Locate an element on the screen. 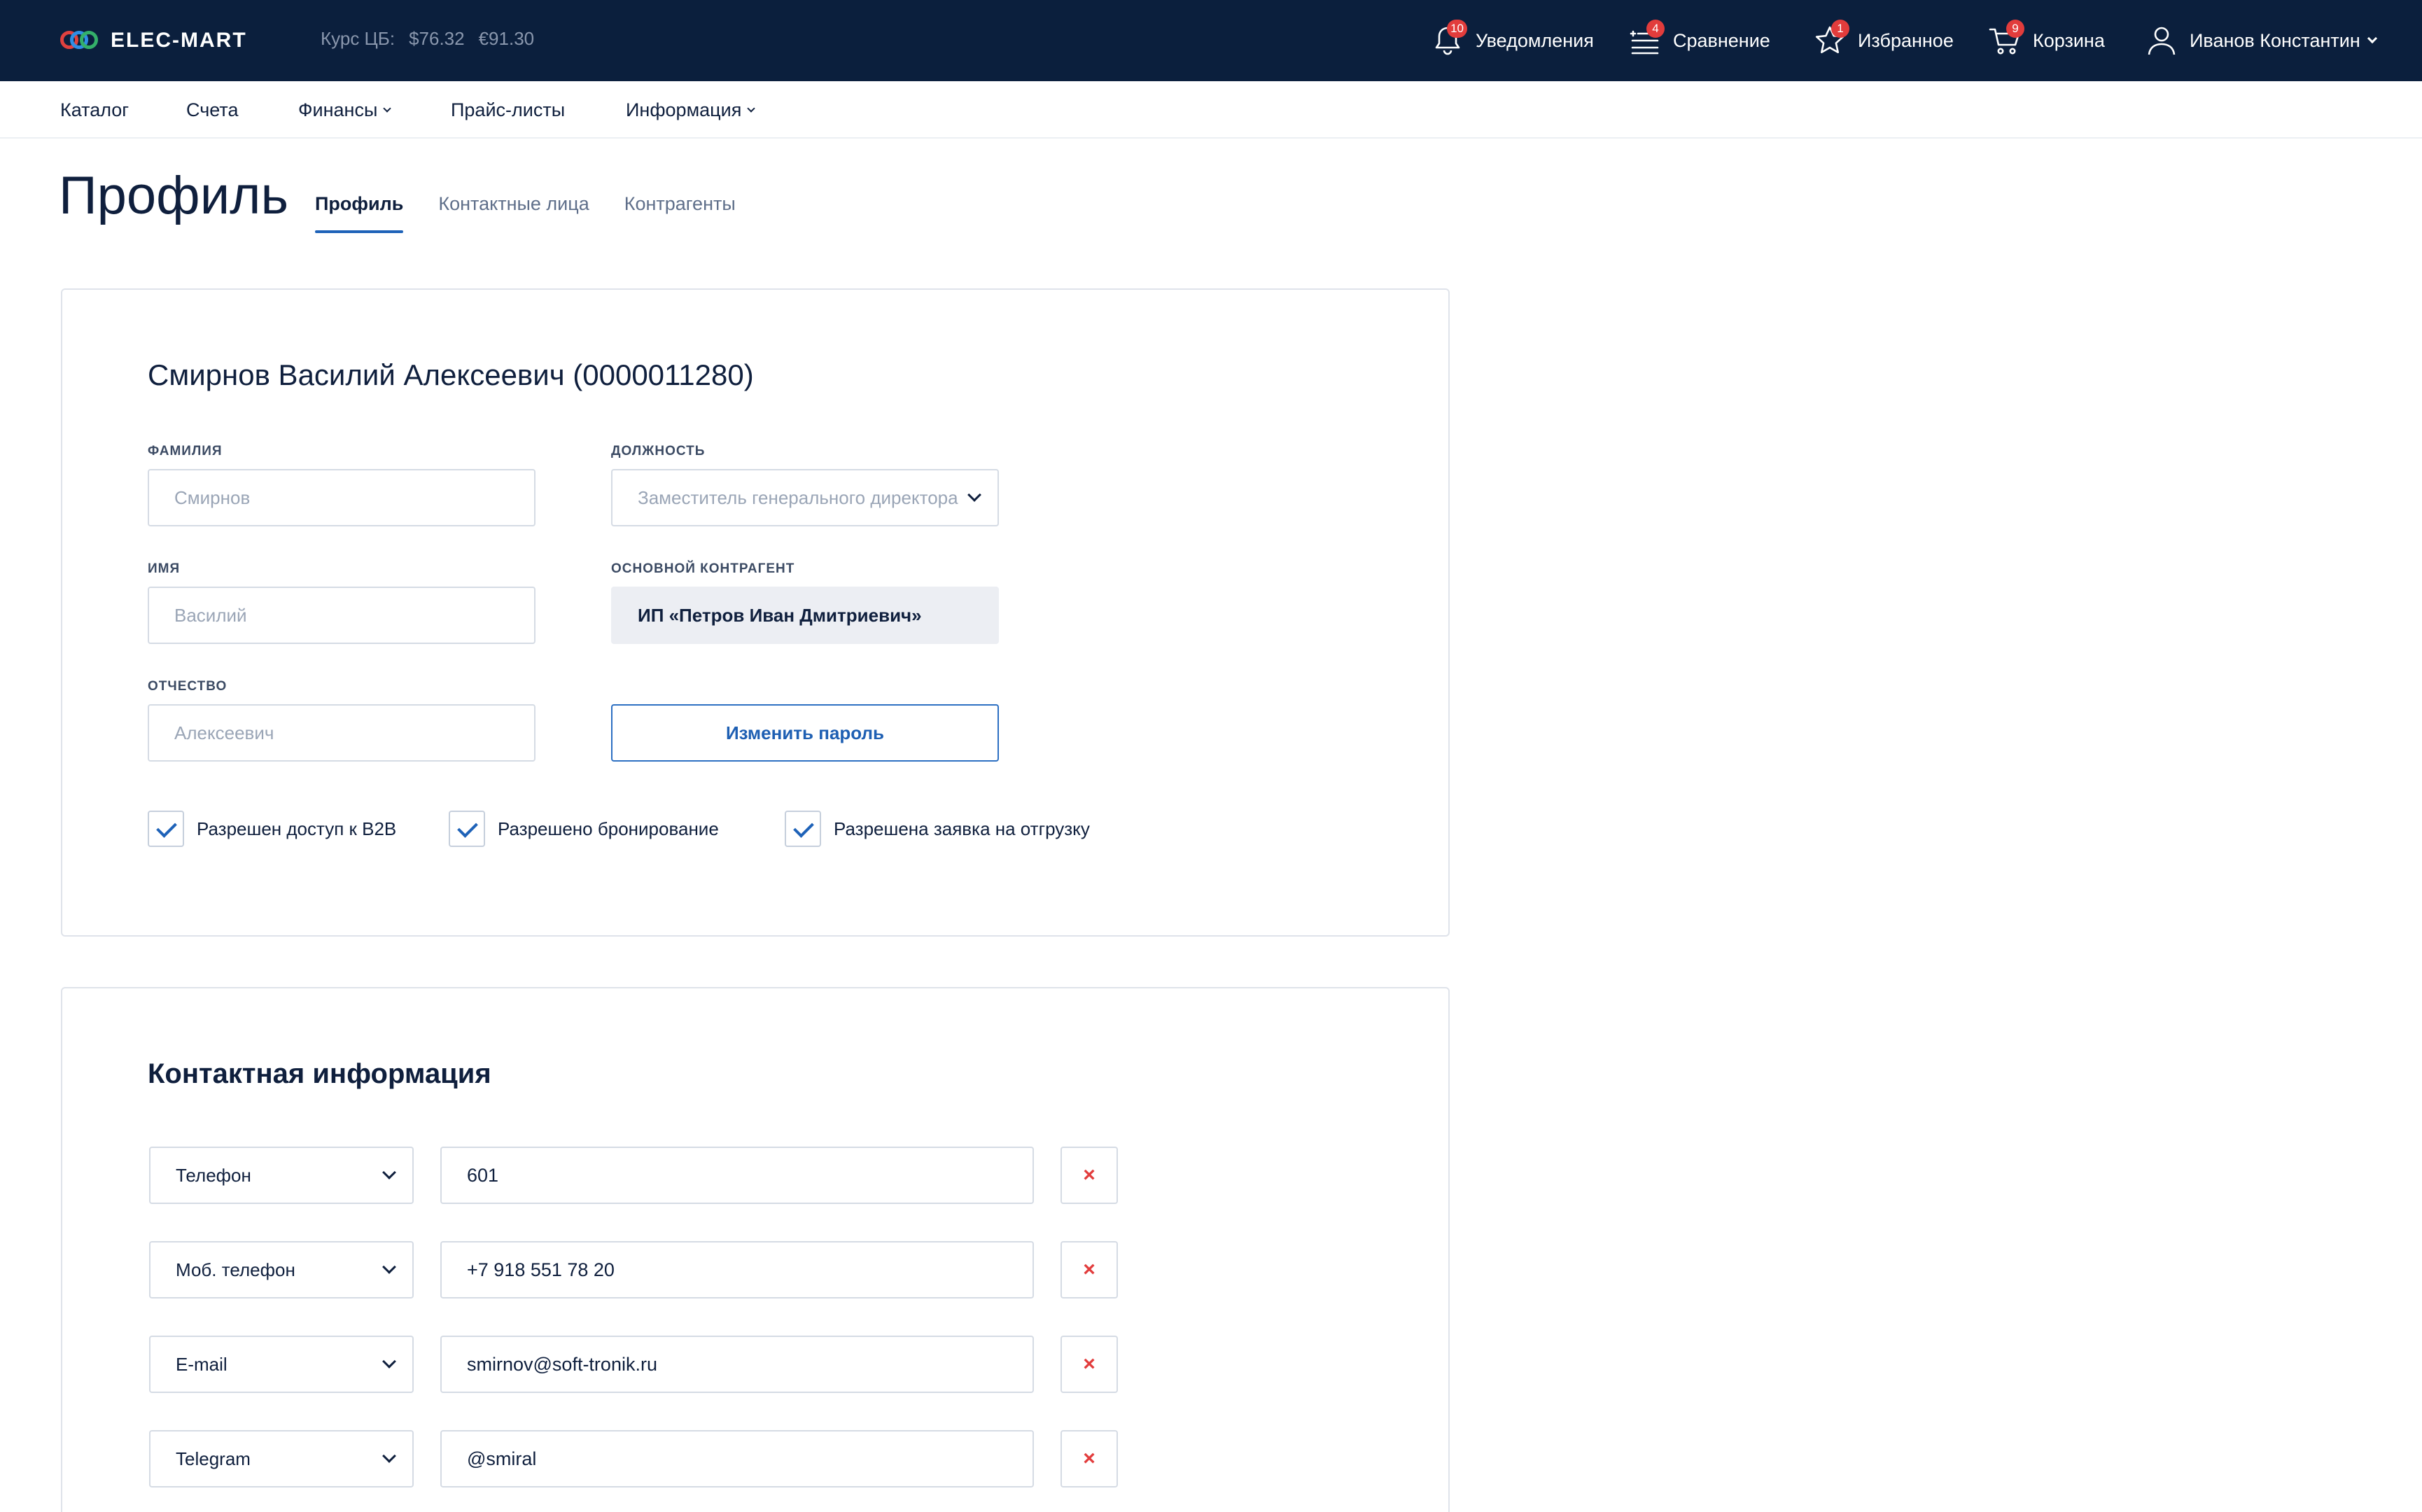 The image size is (2422, 1512). rates-label: Курс ЦБ: is located at coordinates (358, 38).